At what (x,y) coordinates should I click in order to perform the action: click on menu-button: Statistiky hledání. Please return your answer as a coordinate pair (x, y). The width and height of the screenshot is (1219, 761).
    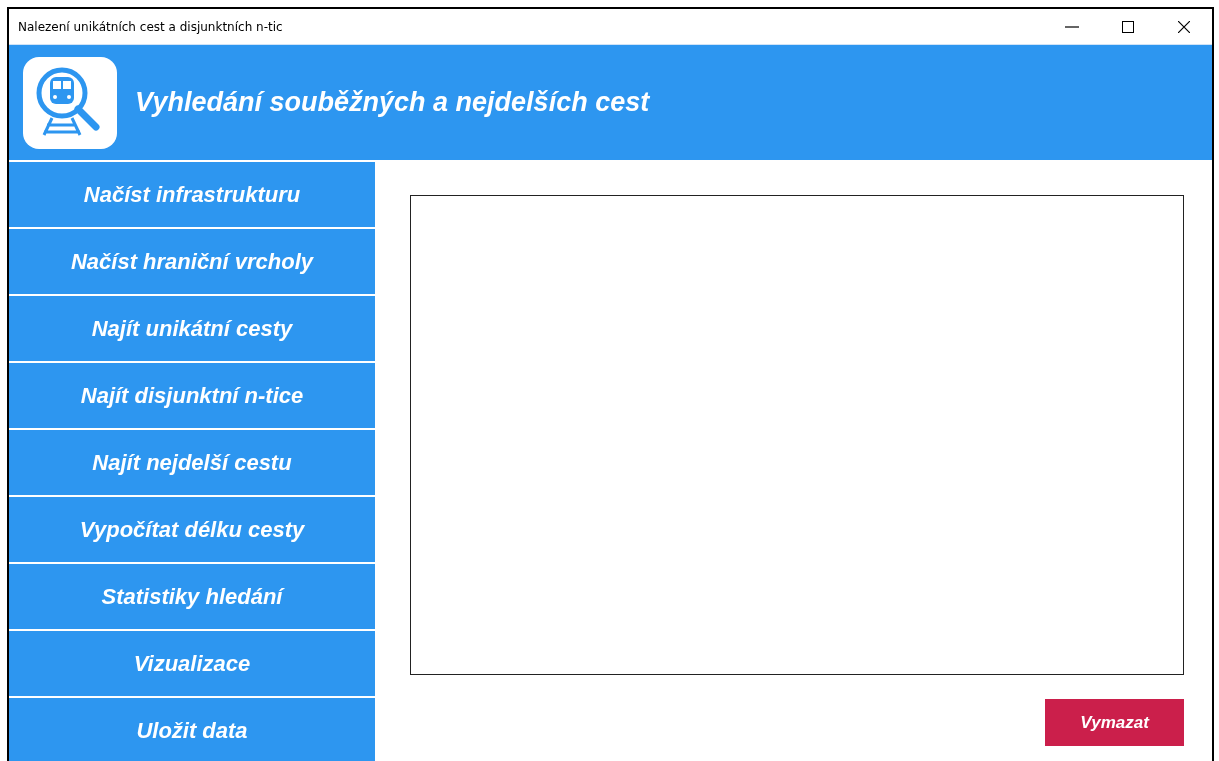
    Looking at the image, I should click on (192, 596).